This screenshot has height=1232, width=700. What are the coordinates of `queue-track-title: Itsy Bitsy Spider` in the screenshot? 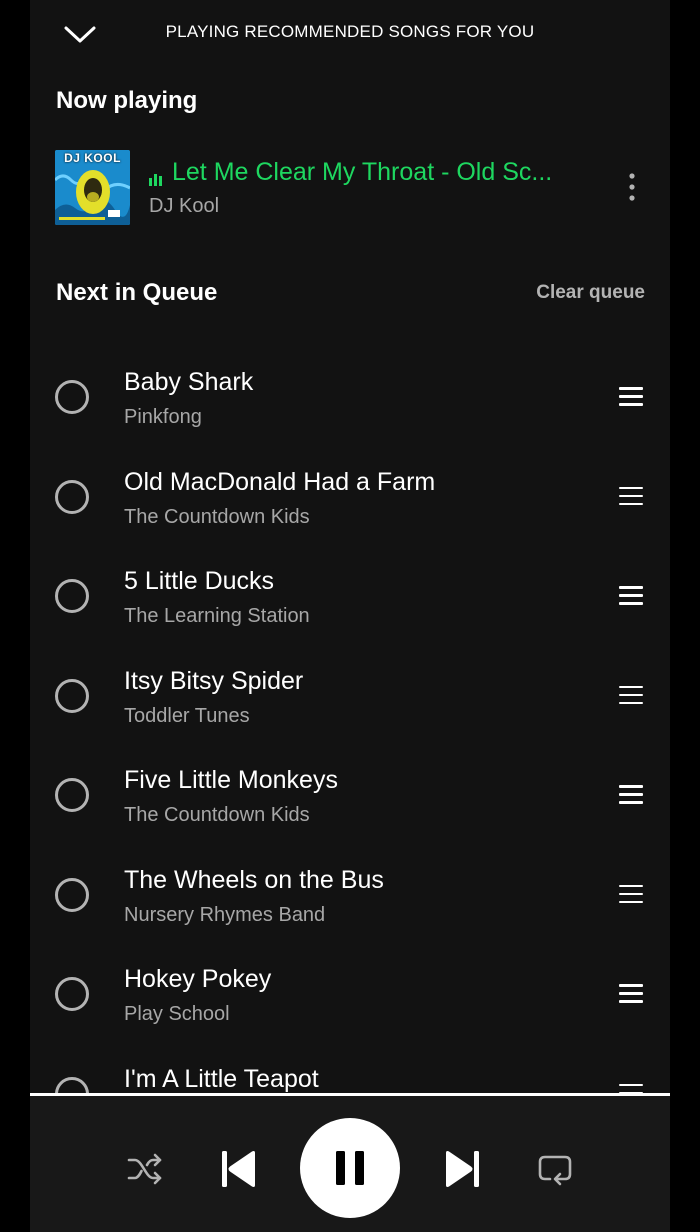 It's located at (214, 680).